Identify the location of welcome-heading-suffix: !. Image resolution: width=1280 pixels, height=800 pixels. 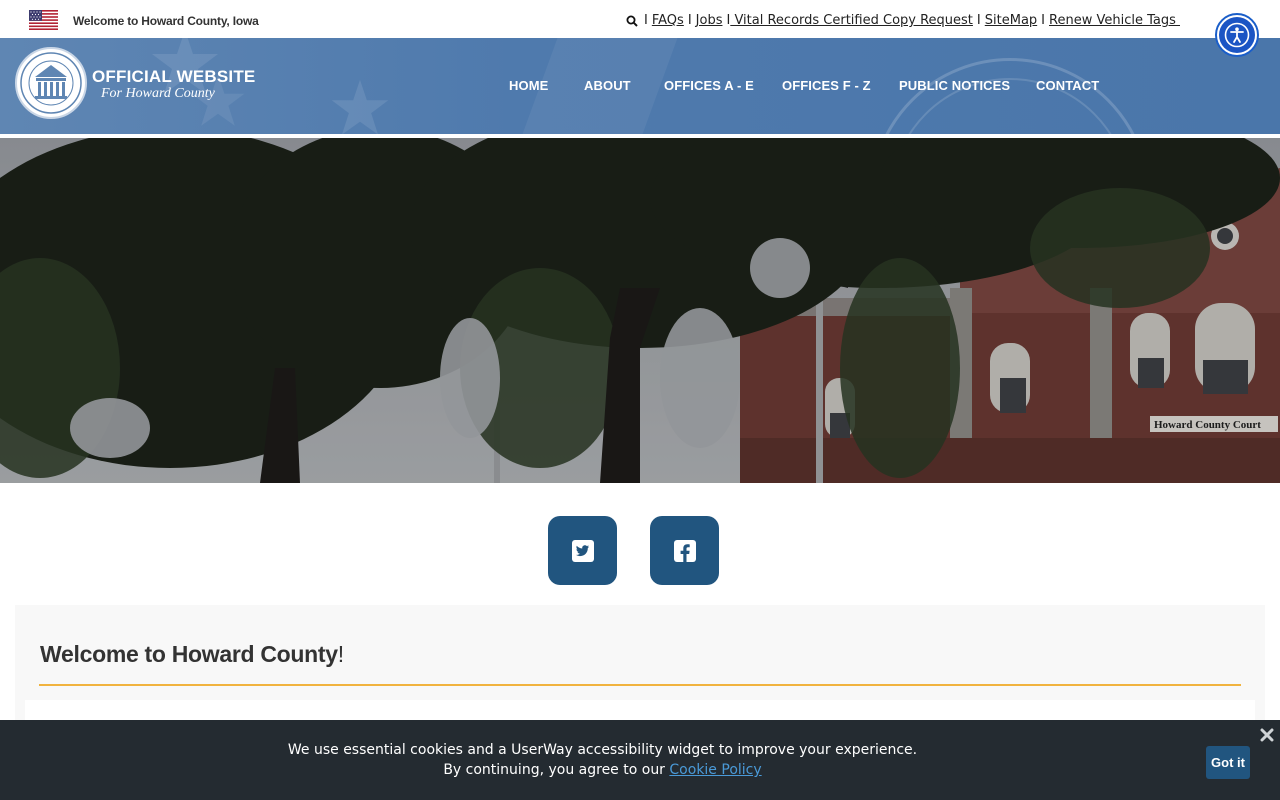
(340, 654).